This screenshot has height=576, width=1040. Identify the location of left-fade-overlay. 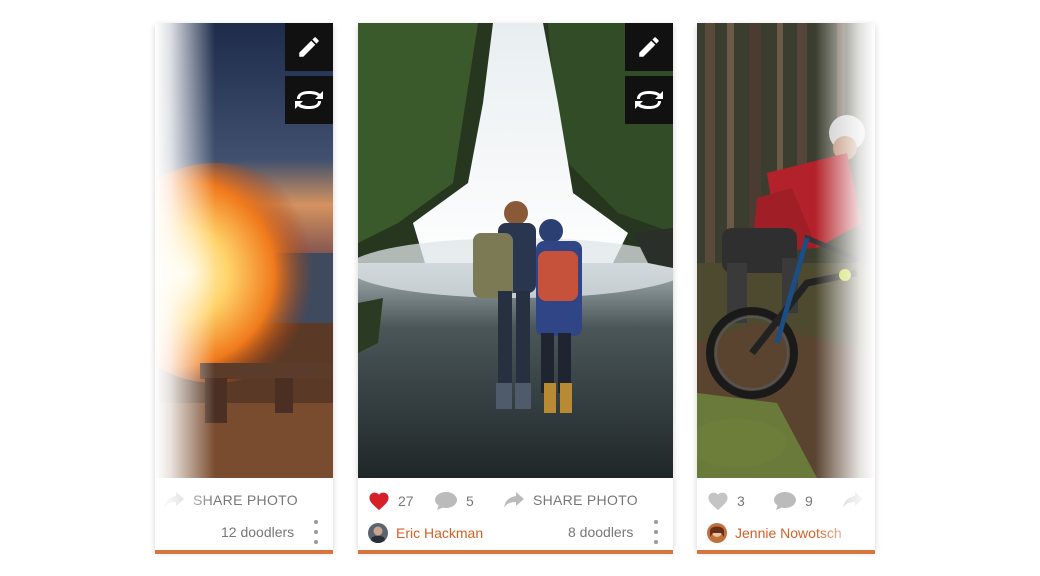
(185, 514).